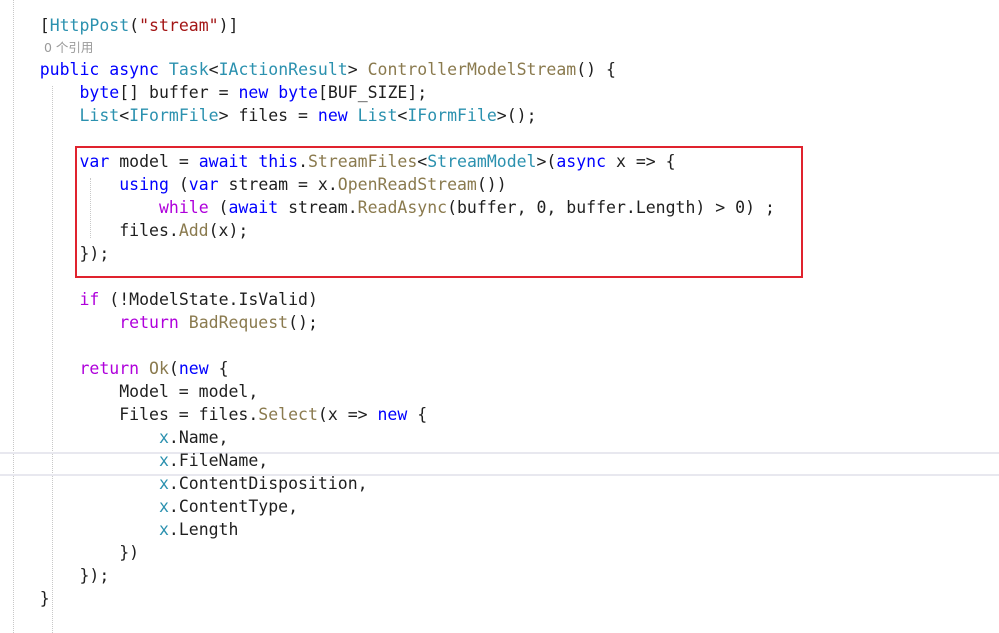  What do you see at coordinates (499, 529) in the screenshot?
I see `line-x-length: x.Length` at bounding box center [499, 529].